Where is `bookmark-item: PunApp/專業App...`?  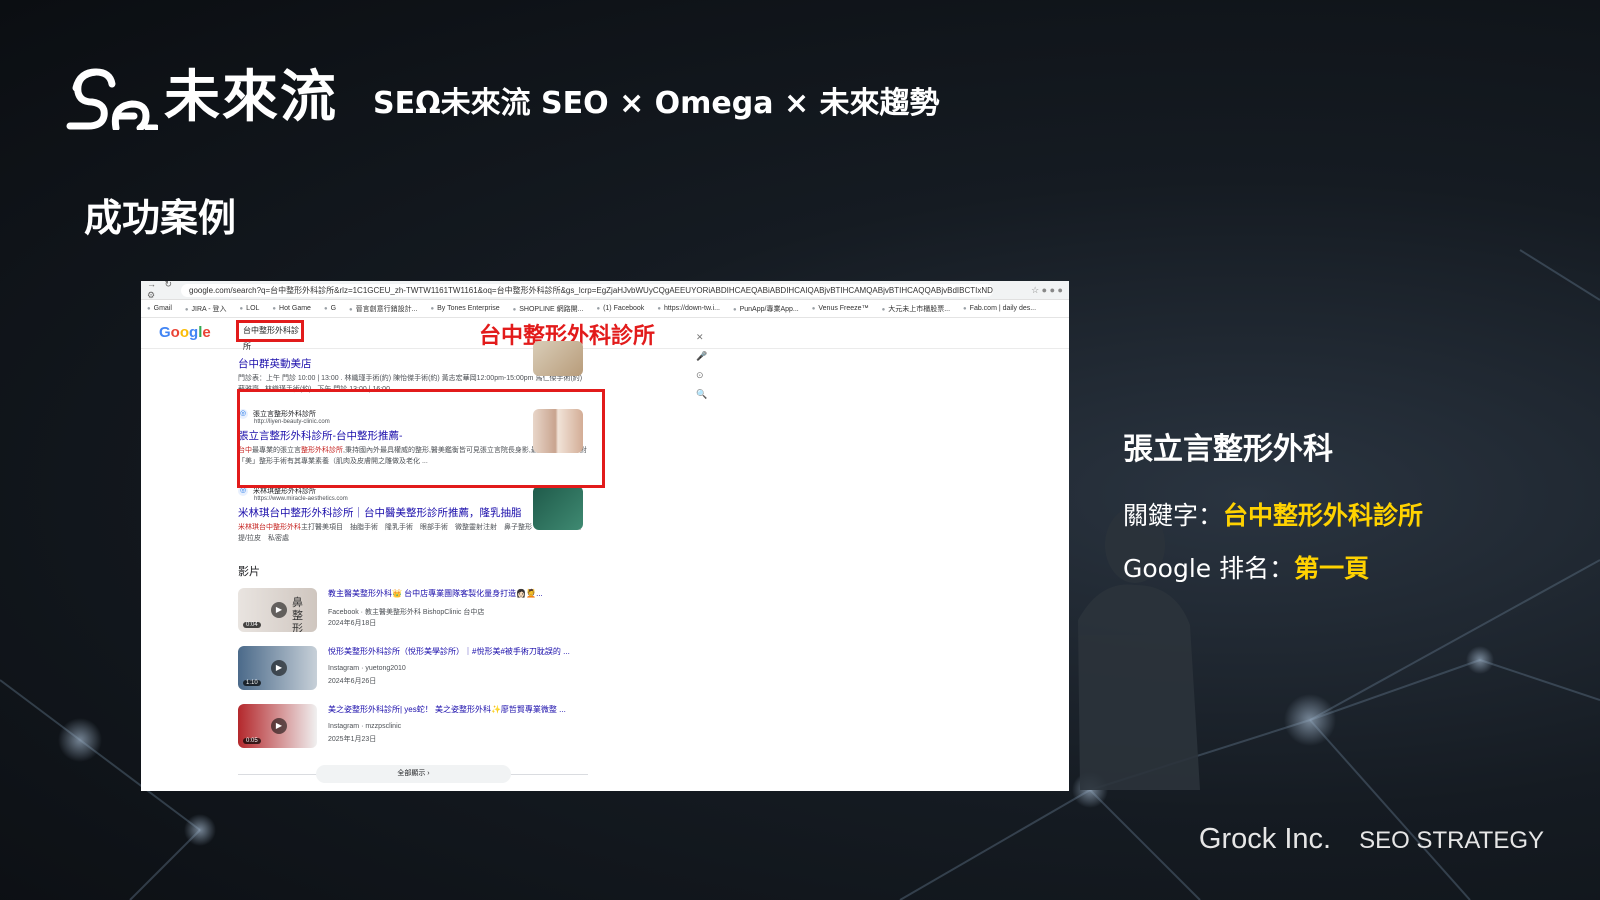
bookmark-item: PunApp/專業App... is located at coordinates (766, 309).